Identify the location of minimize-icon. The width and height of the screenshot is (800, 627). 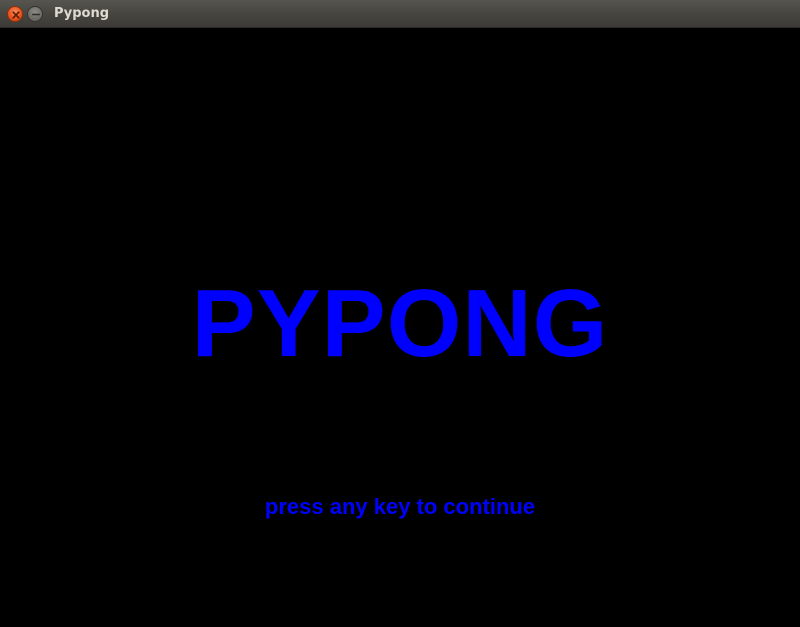
(35, 14).